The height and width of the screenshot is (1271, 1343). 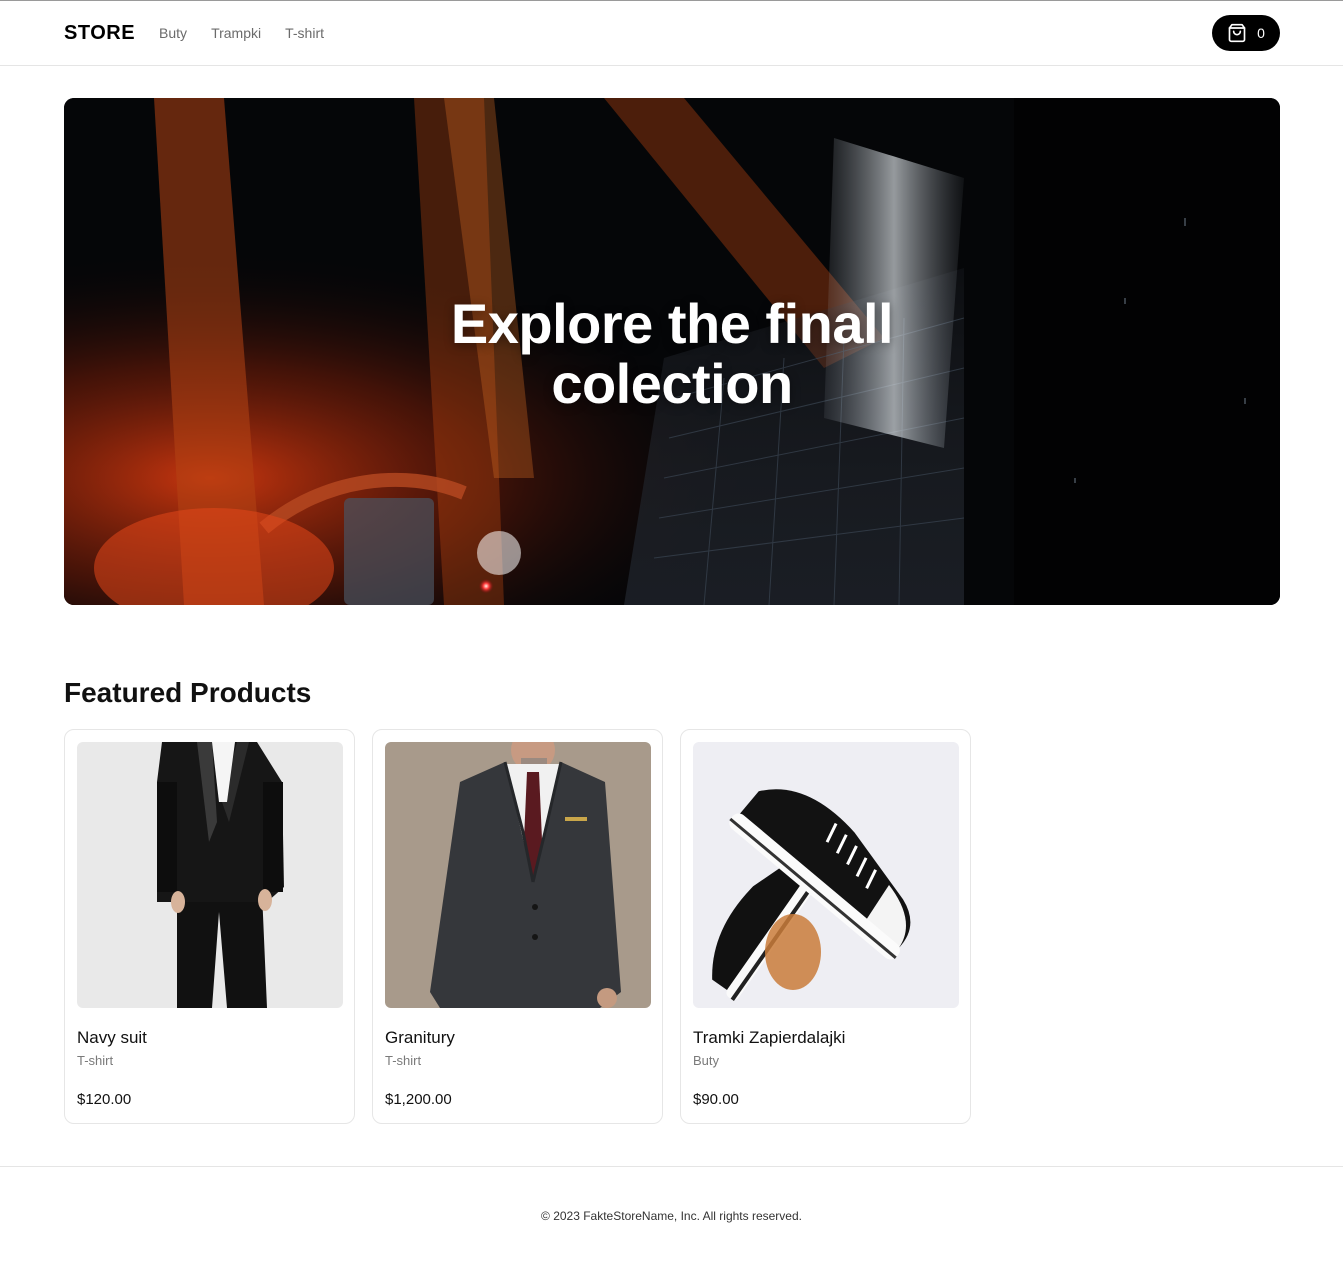 I want to click on product-card: Tramki Zapierdalajki Buty $90.00, so click(x=825, y=926).